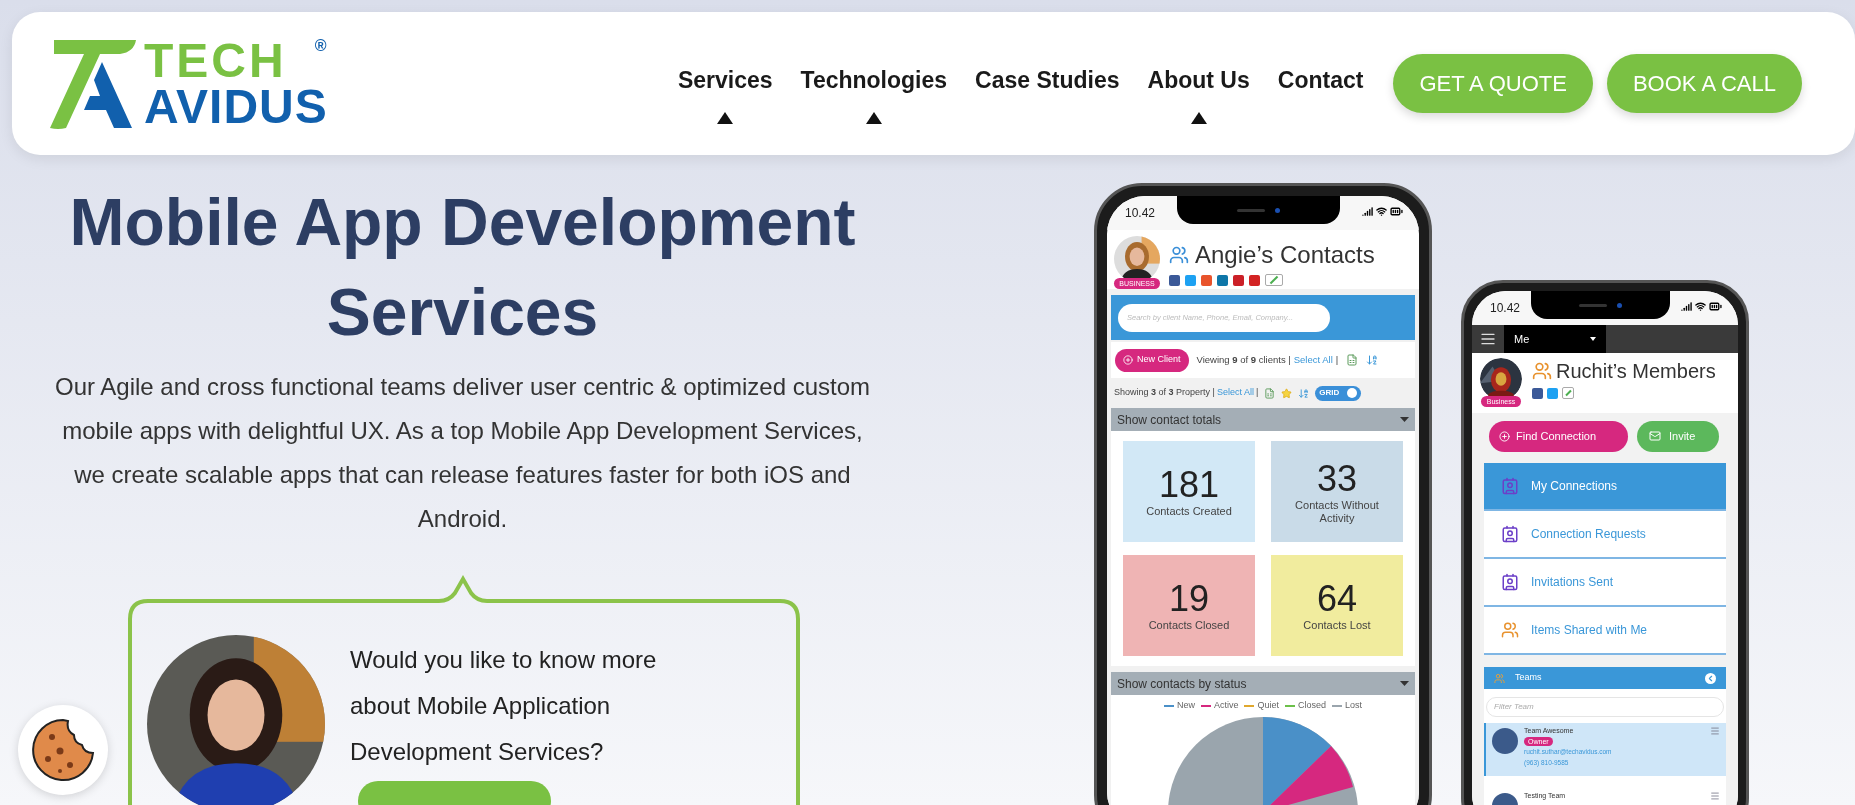 The width and height of the screenshot is (1855, 805). What do you see at coordinates (236, 106) in the screenshot?
I see `logo-text: AVIDUS` at bounding box center [236, 106].